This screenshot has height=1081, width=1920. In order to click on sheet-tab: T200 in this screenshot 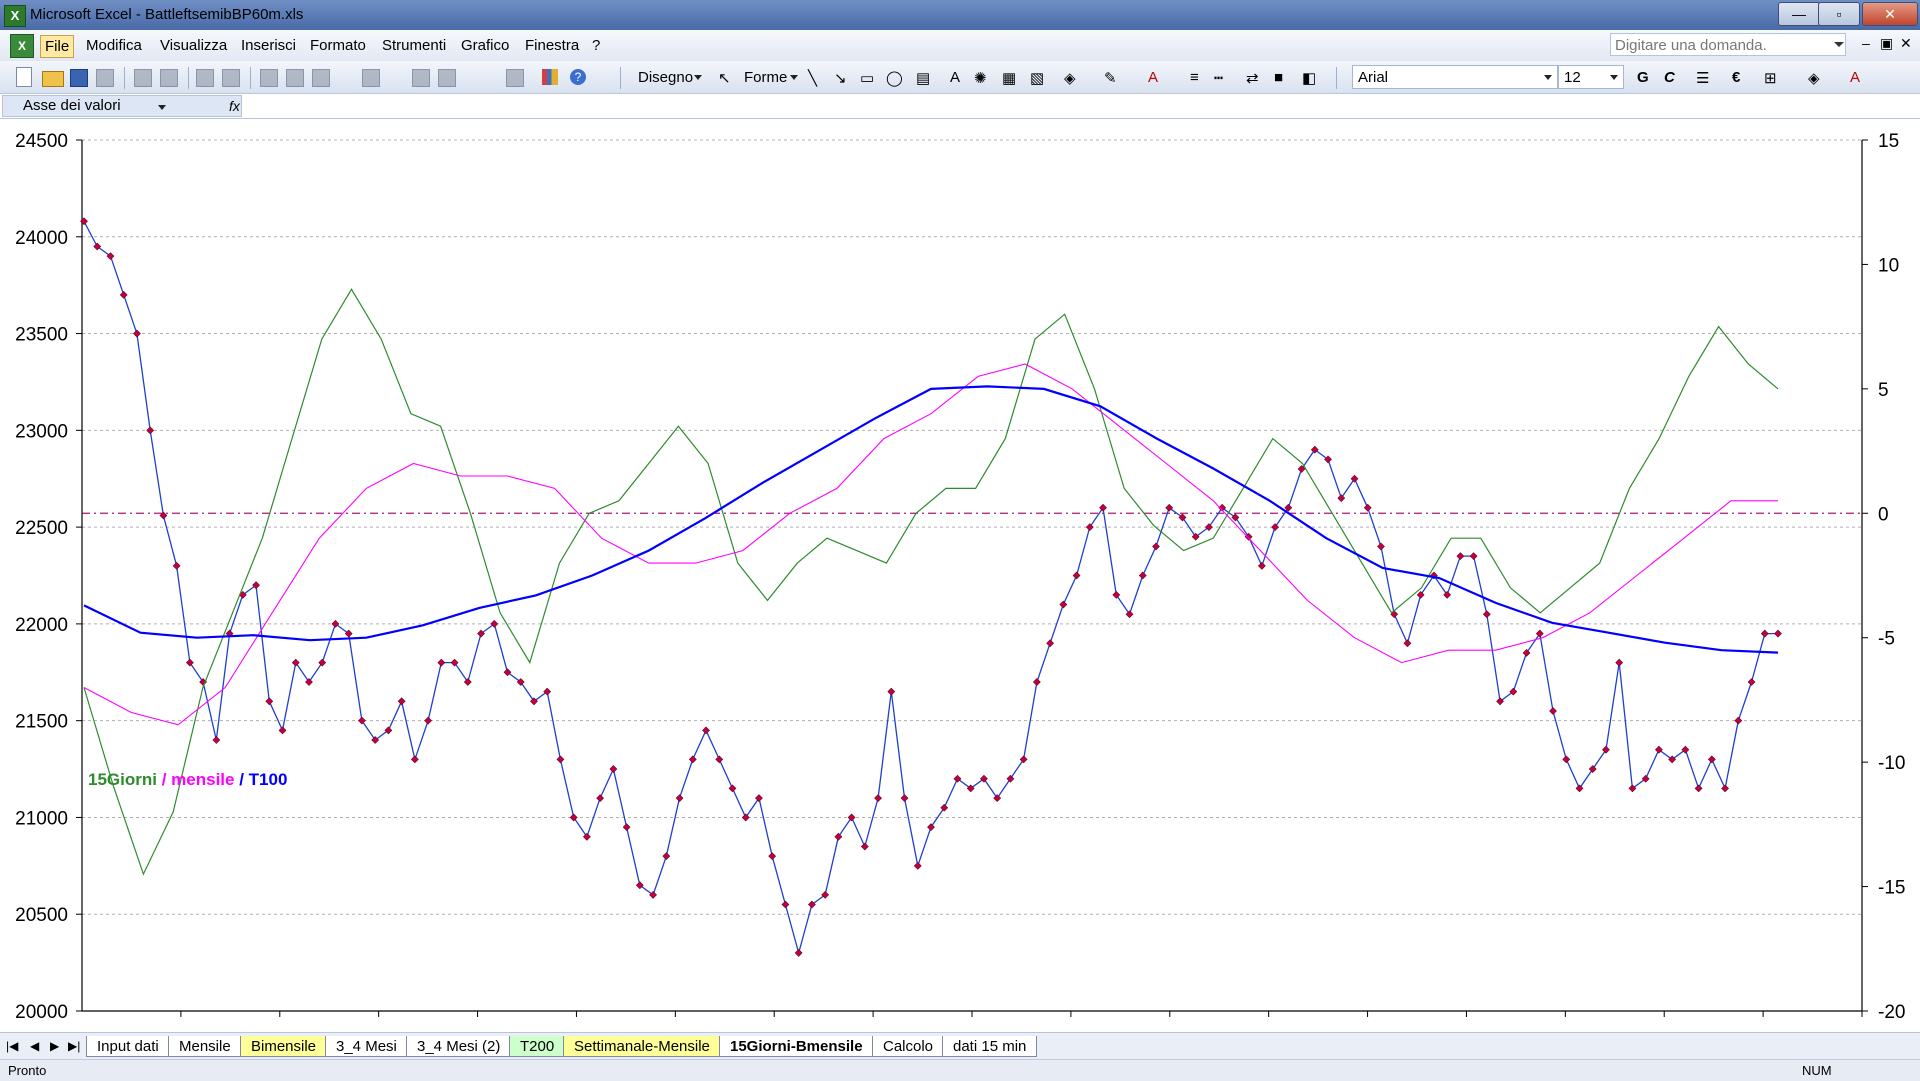, I will do `click(537, 1046)`.